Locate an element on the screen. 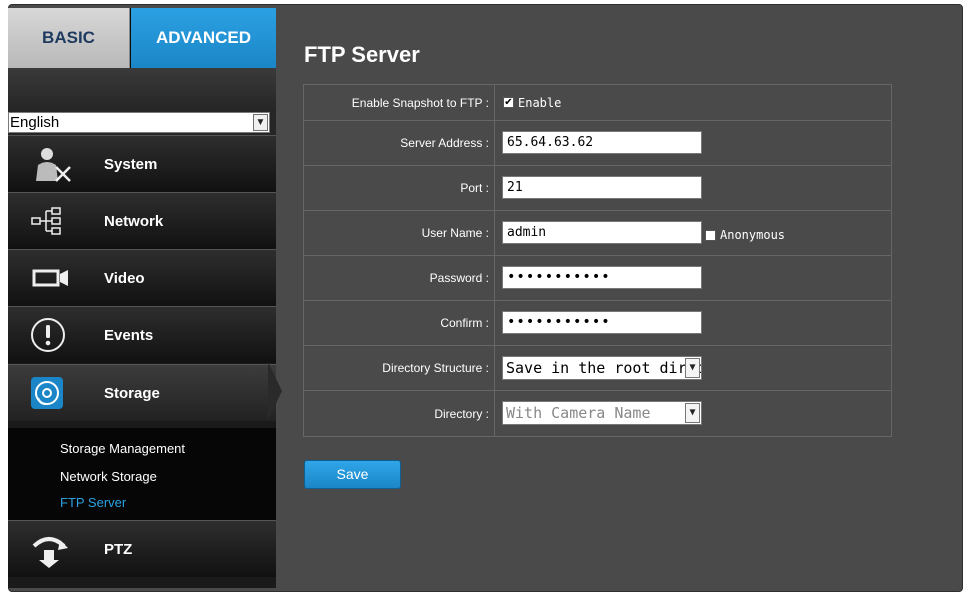 The width and height of the screenshot is (969, 596). enable-label: Enable is located at coordinates (540, 103).